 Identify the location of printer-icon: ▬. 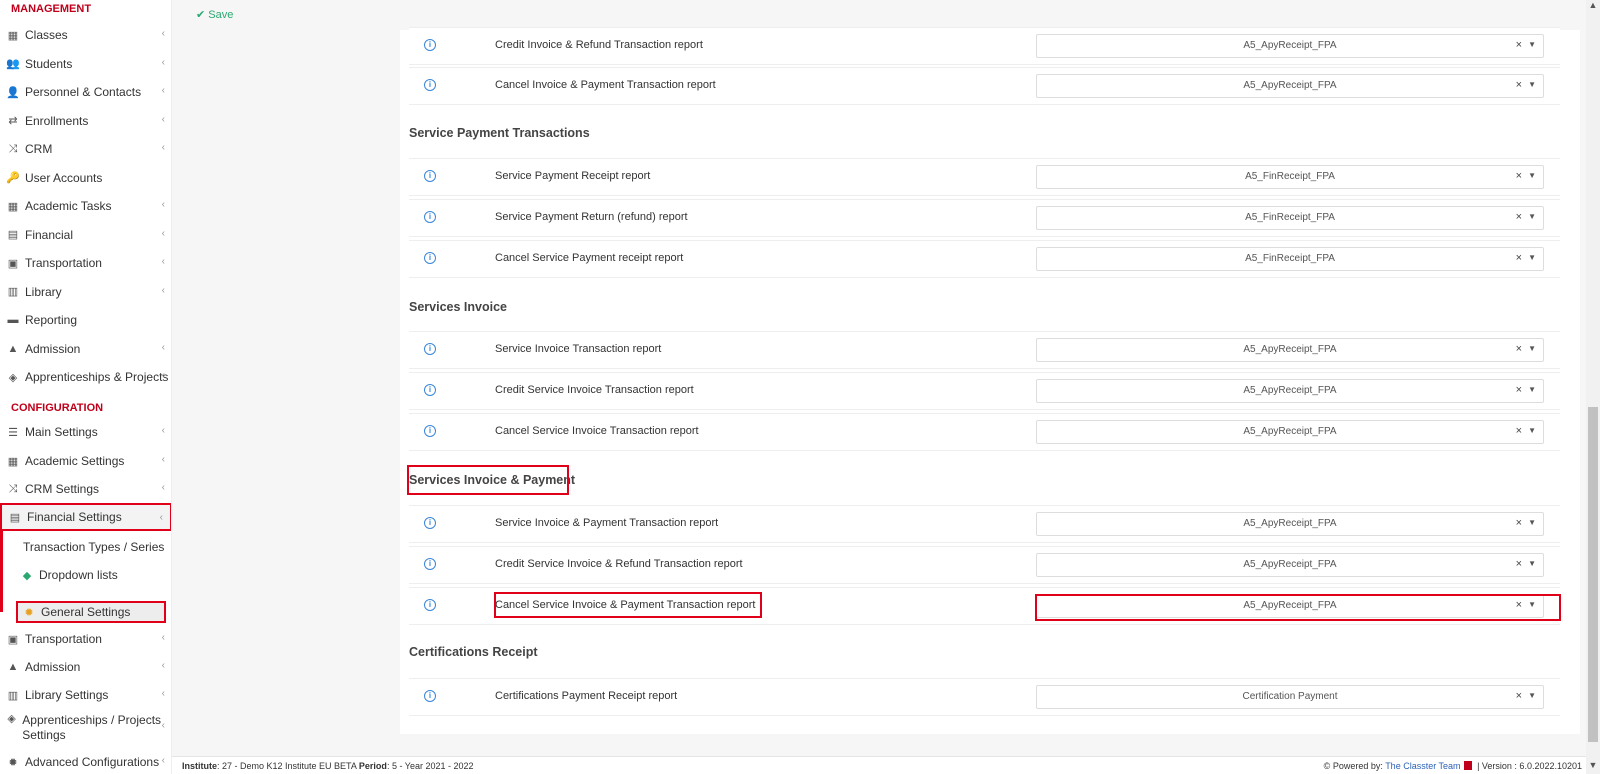
(13, 320).